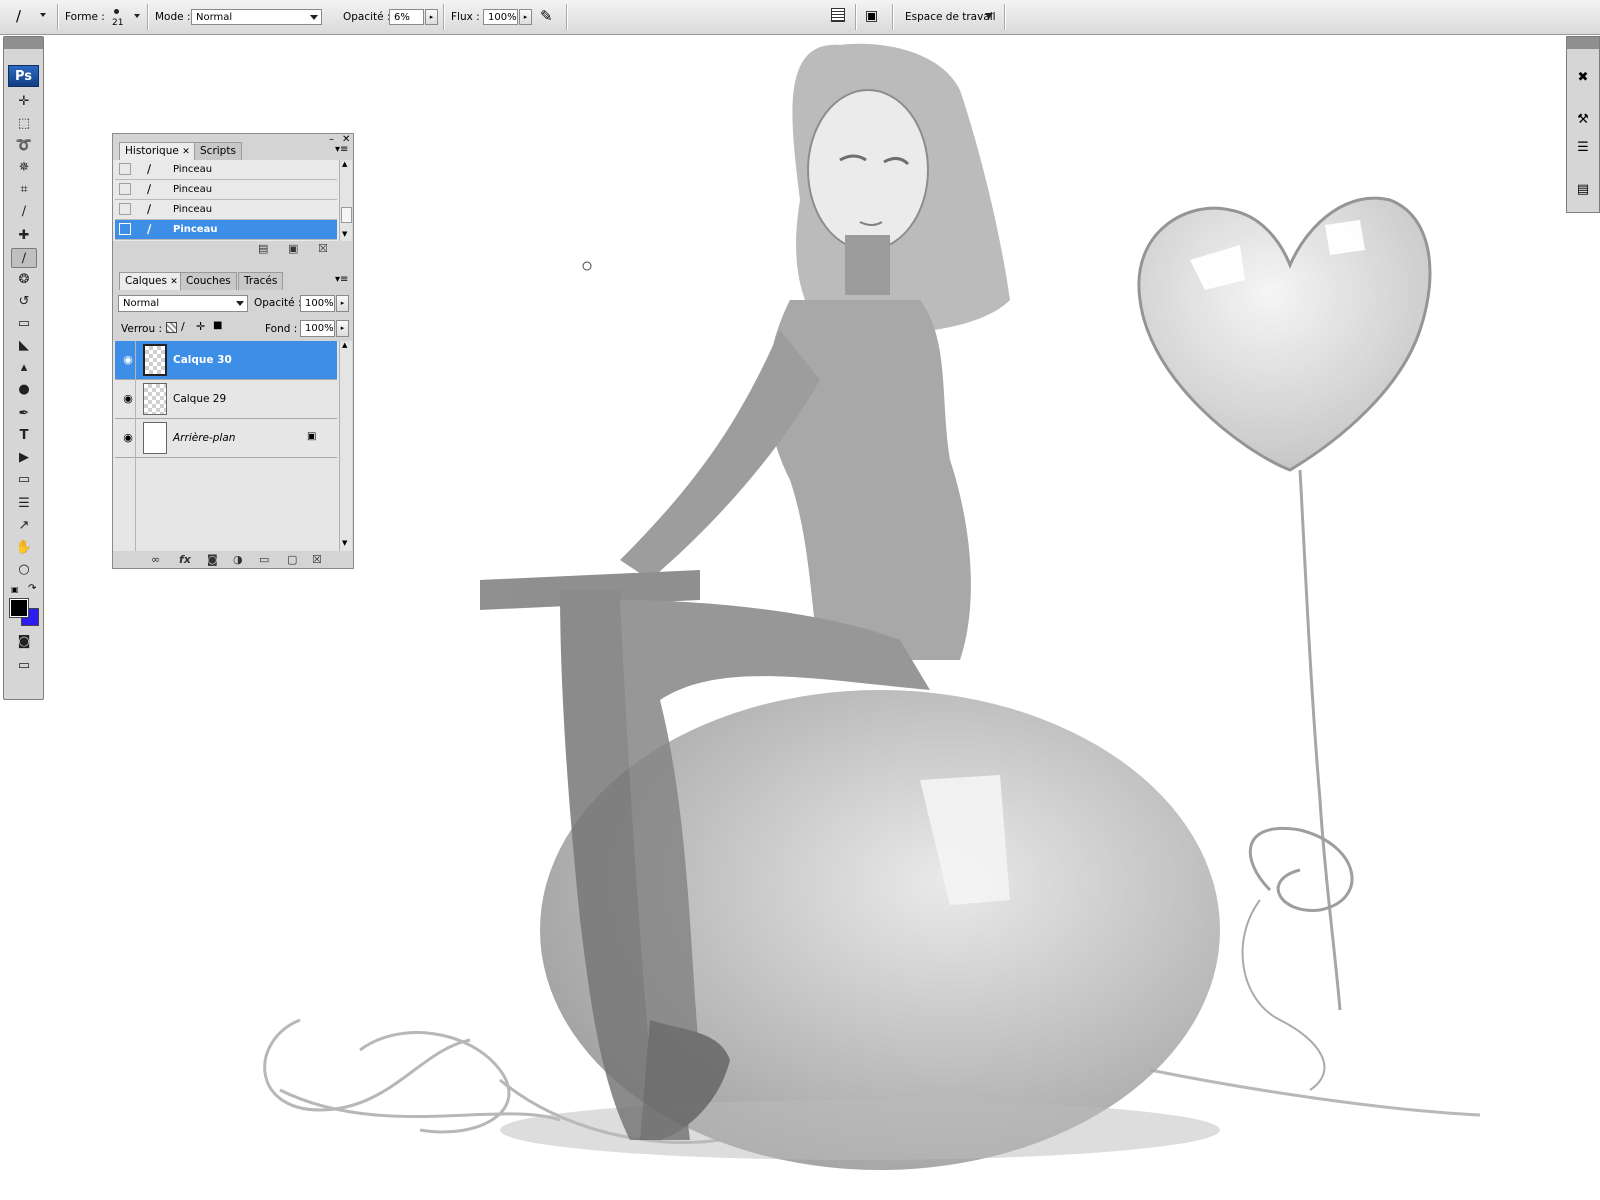 This screenshot has height=1200, width=1600. What do you see at coordinates (193, 209) in the screenshot?
I see `history-item-label: Pinceau` at bounding box center [193, 209].